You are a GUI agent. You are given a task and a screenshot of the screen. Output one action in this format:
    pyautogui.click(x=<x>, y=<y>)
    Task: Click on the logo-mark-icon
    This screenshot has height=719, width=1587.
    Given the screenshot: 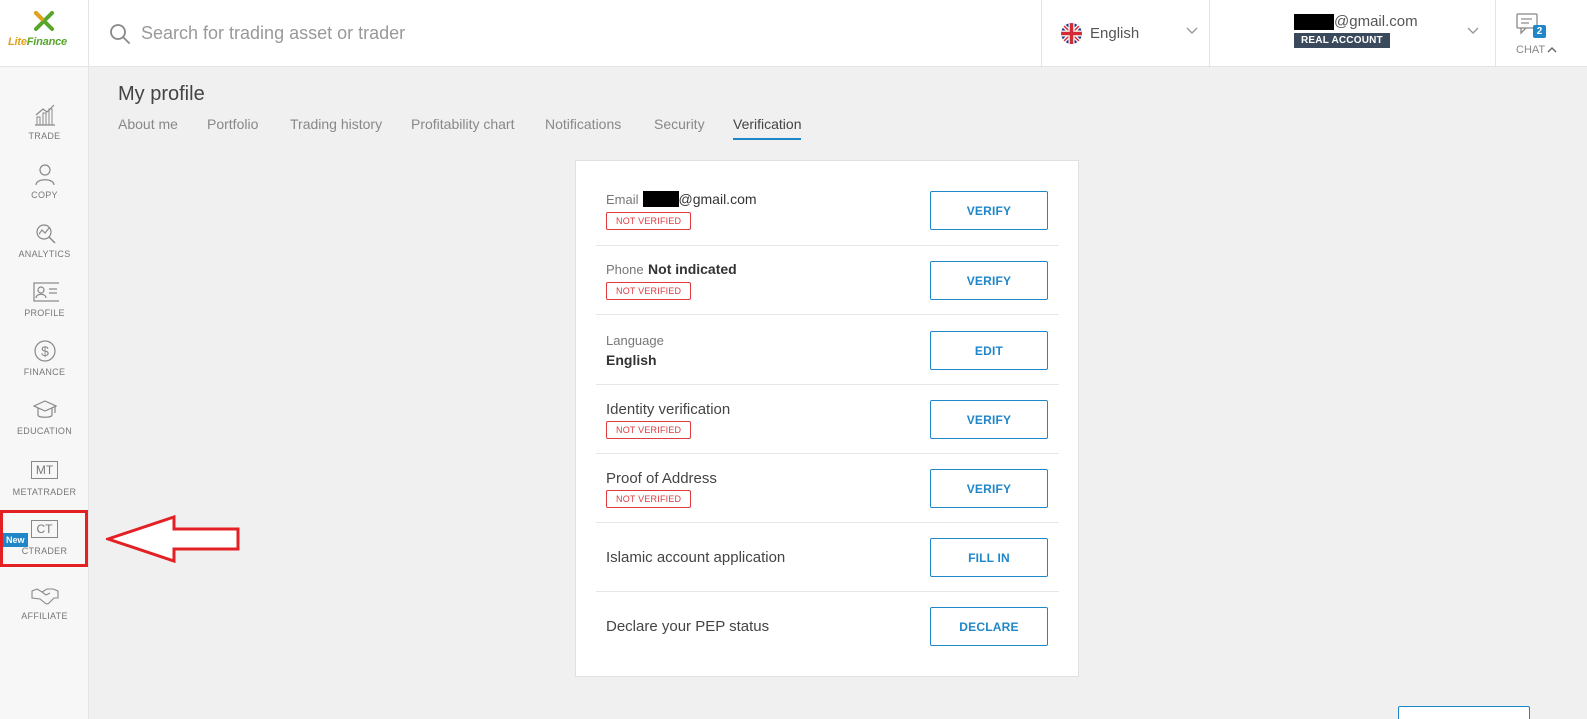 What is the action you would take?
    pyautogui.click(x=44, y=21)
    